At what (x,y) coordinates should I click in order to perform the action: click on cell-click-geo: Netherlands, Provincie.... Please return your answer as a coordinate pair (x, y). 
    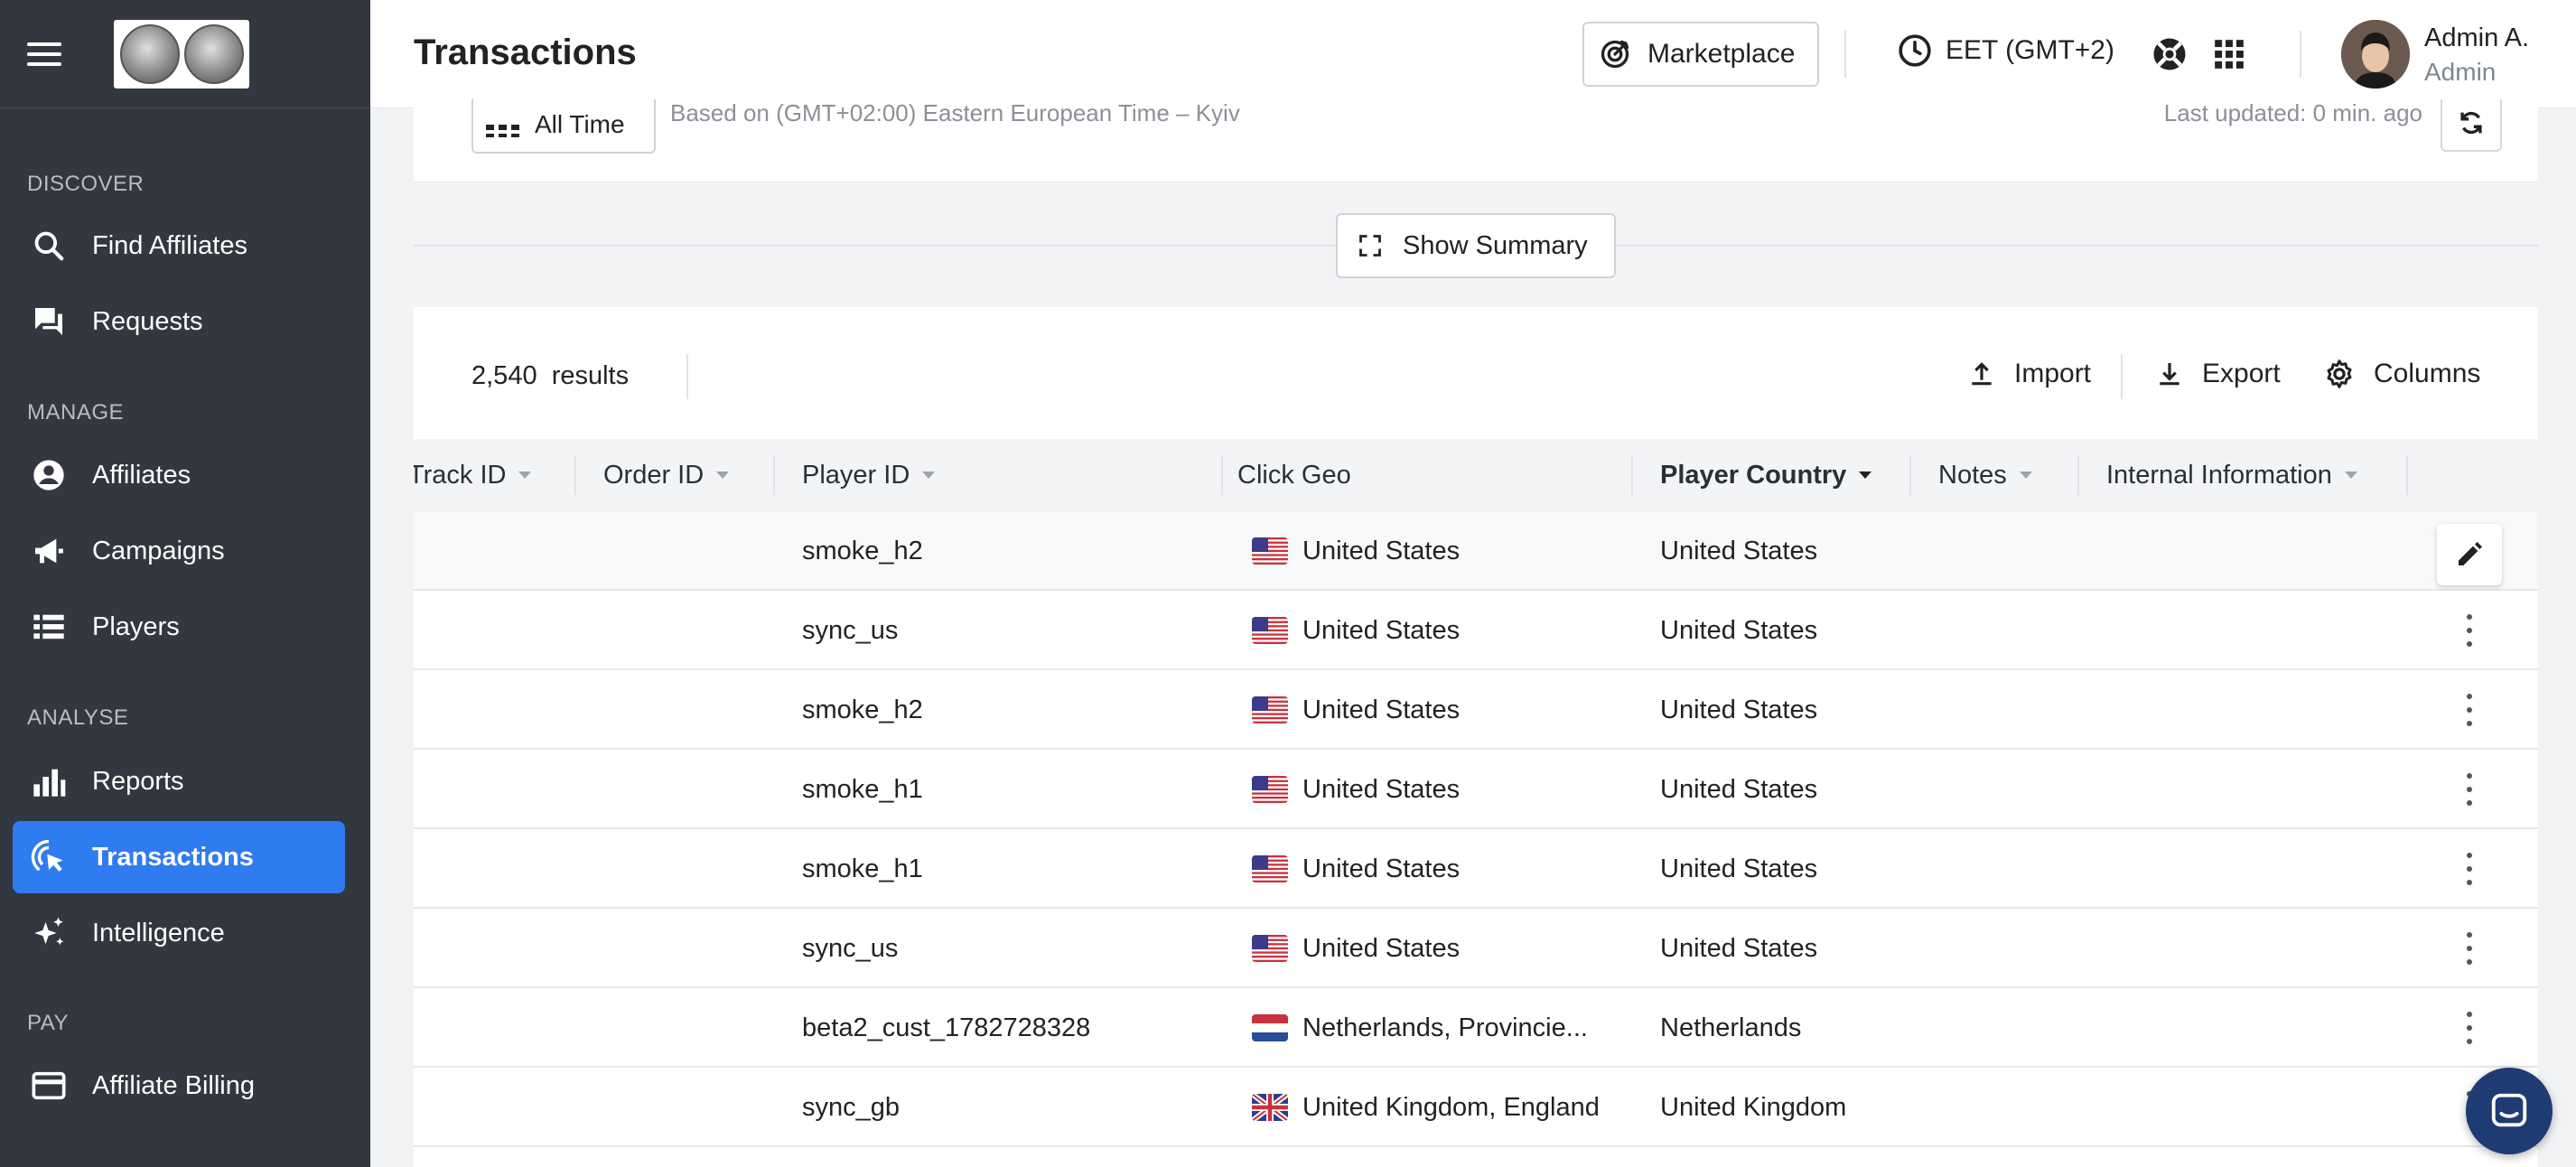
    Looking at the image, I should click on (1420, 1028).